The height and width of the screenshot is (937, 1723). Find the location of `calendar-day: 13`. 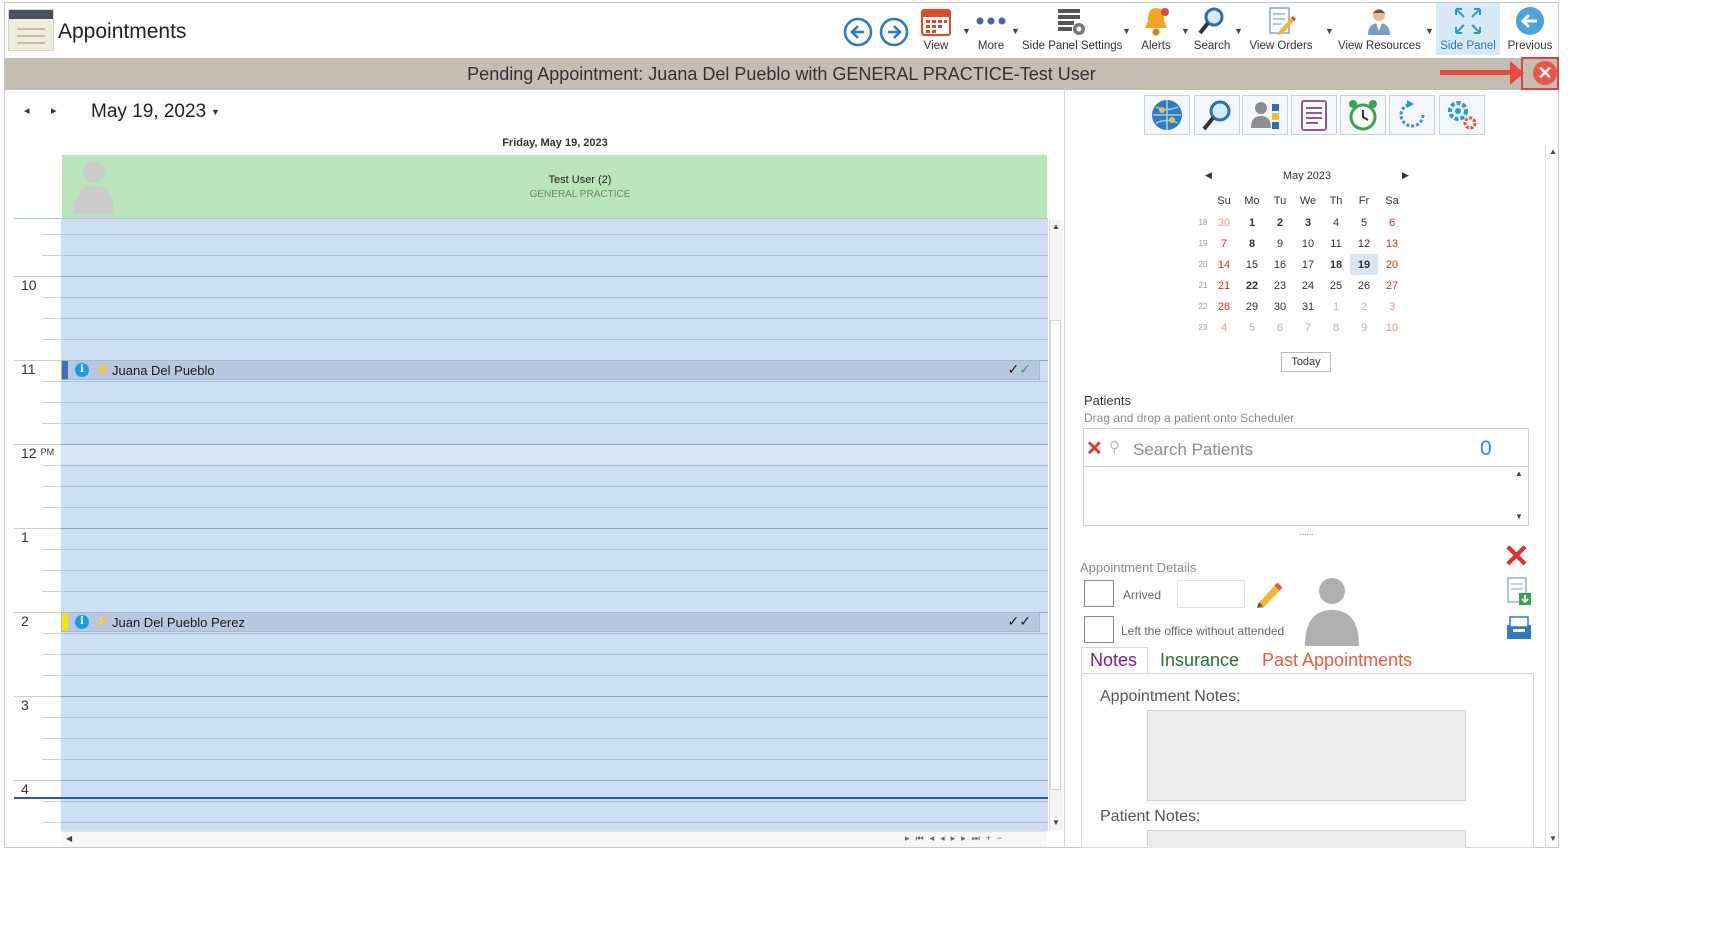

calendar-day: 13 is located at coordinates (1392, 243).